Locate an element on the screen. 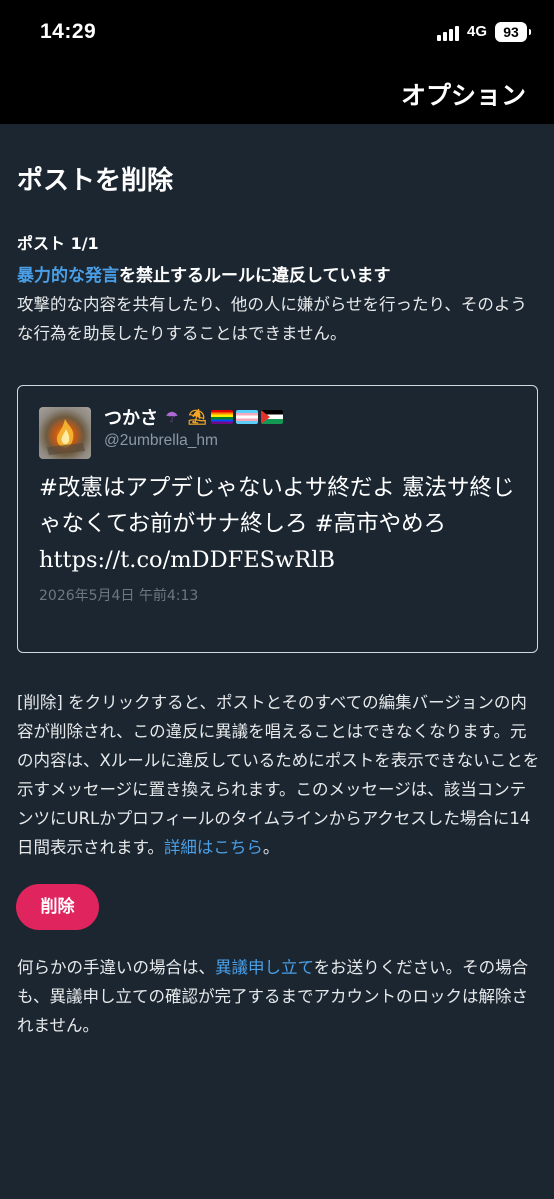 This screenshot has height=1199, width=554. status-time: 14:29 is located at coordinates (68, 31).